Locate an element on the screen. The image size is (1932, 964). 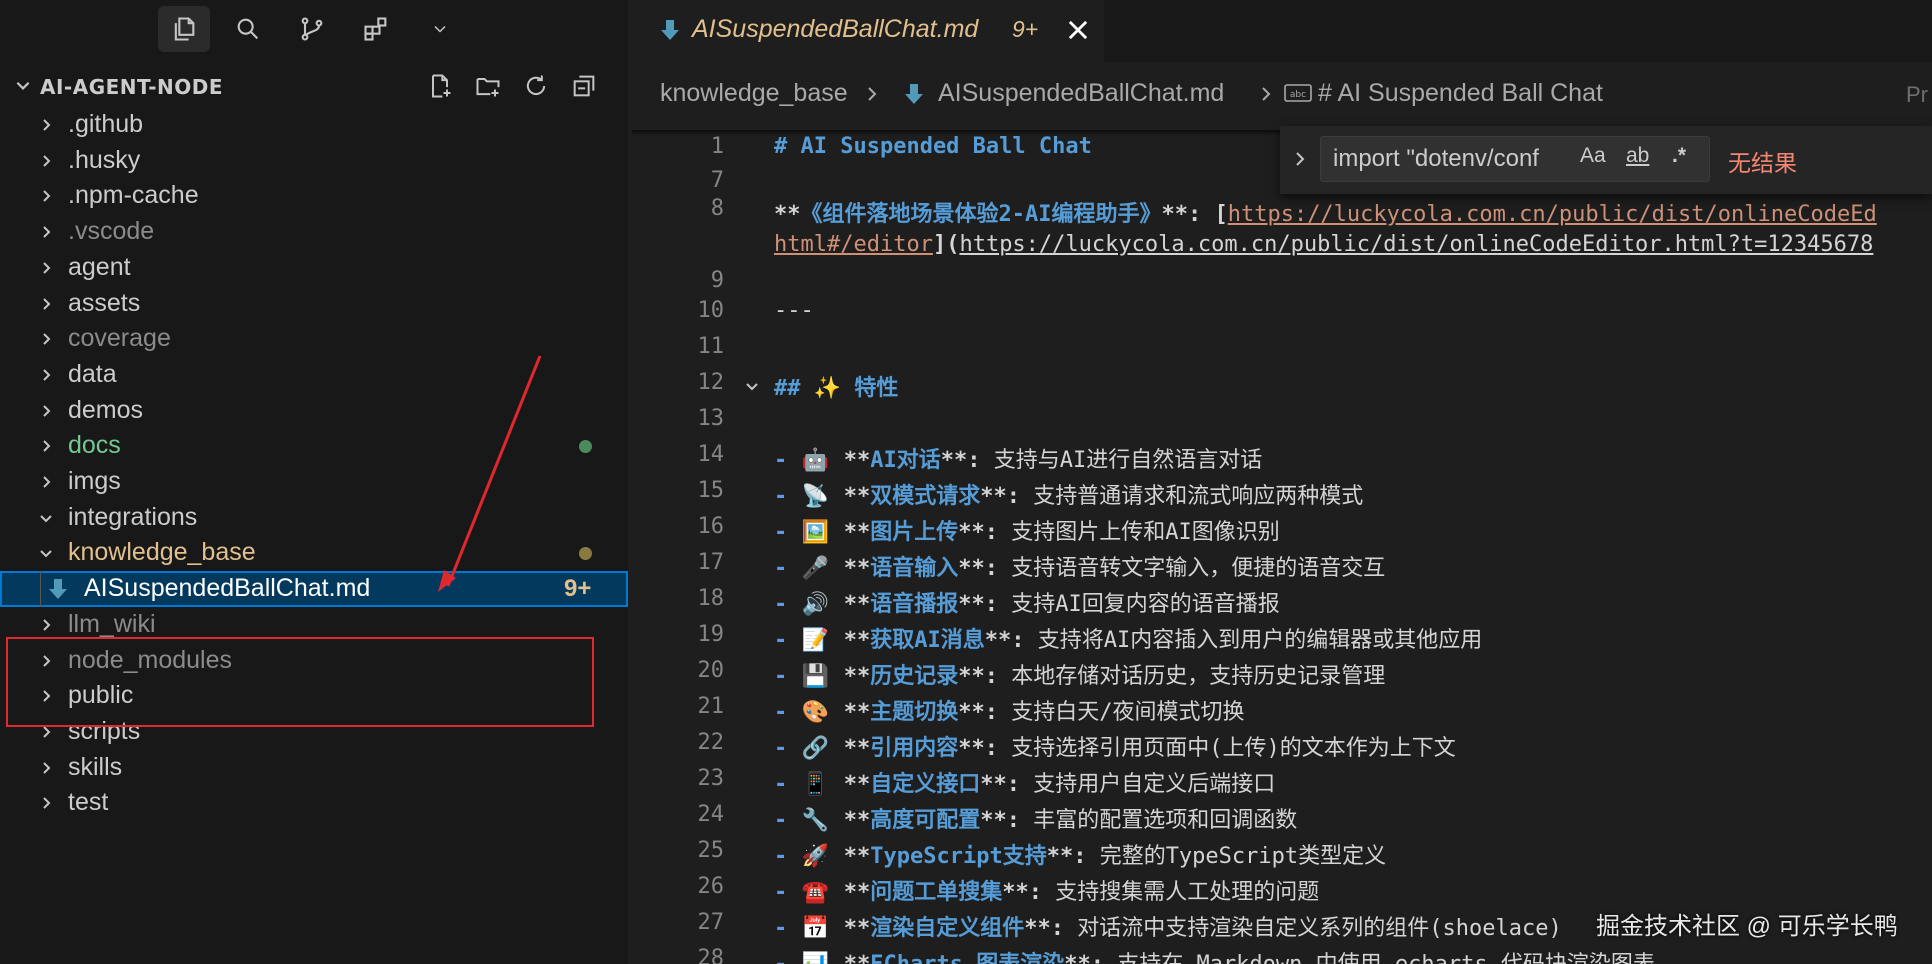
new-folder-button is located at coordinates (488, 86).